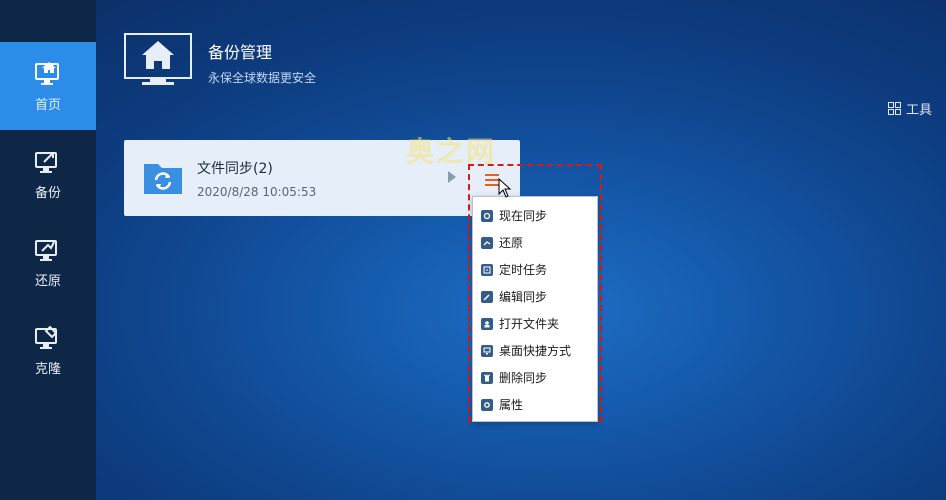 This screenshot has height=500, width=946. What do you see at coordinates (158, 59) in the screenshot?
I see `home-screen-icon` at bounding box center [158, 59].